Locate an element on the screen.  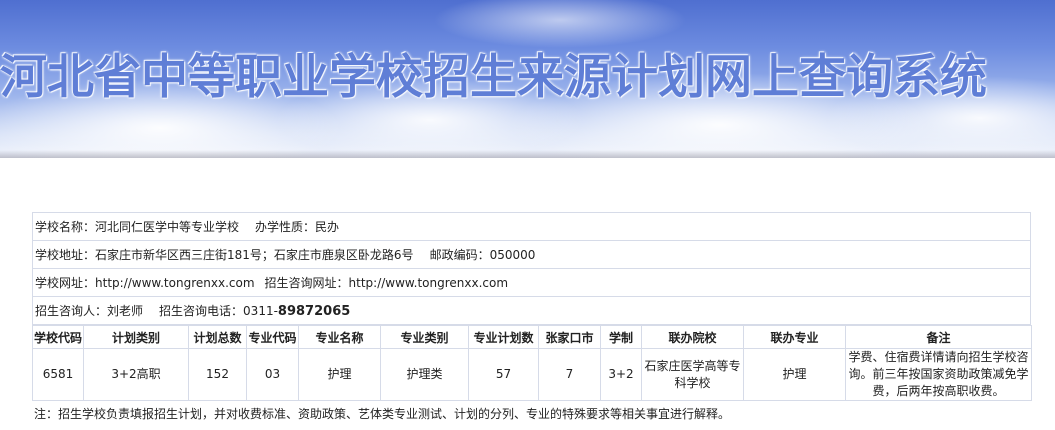
header-duration: 学制 is located at coordinates (621, 337).